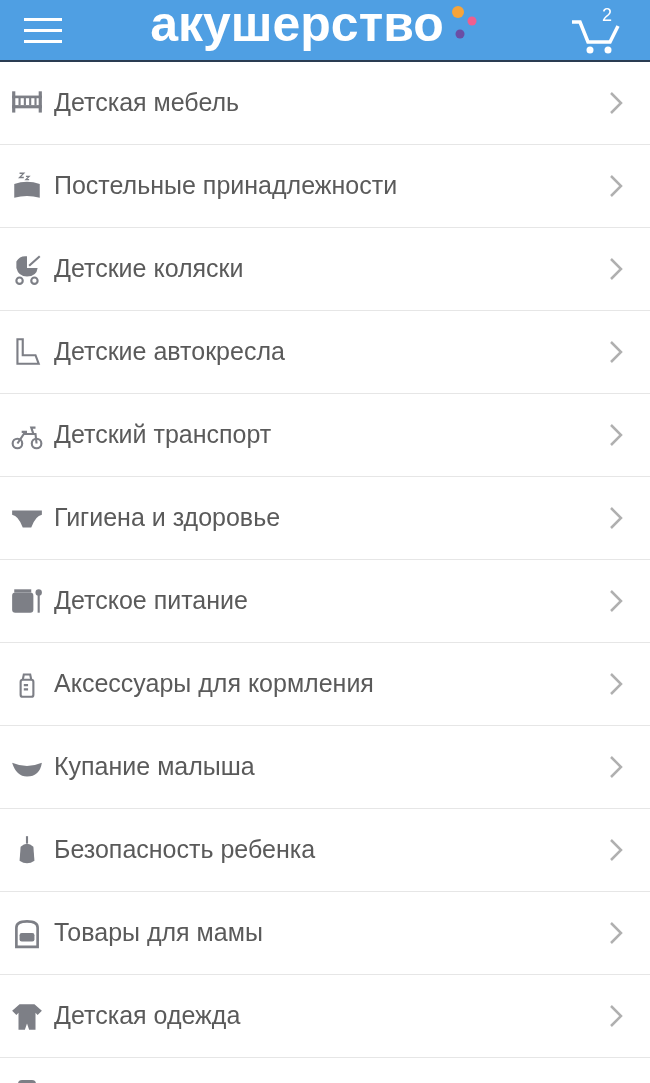 The width and height of the screenshot is (650, 1083). I want to click on category-label: Товары для мамы, so click(159, 933).